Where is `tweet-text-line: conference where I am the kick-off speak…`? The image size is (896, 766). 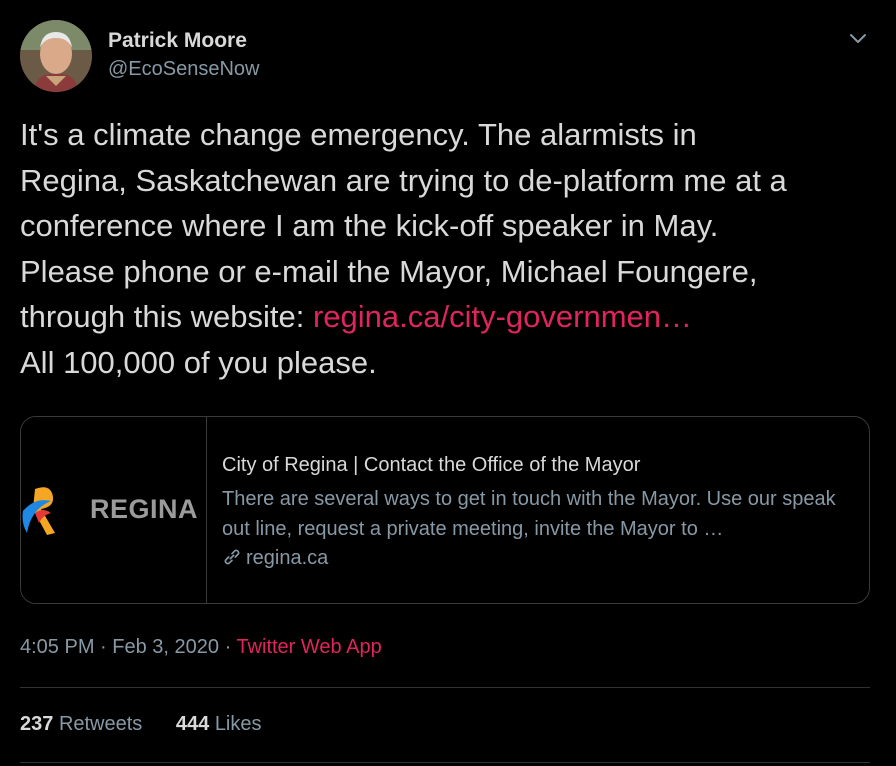
tweet-text-line: conference where I am the kick-off speak… is located at coordinates (369, 225).